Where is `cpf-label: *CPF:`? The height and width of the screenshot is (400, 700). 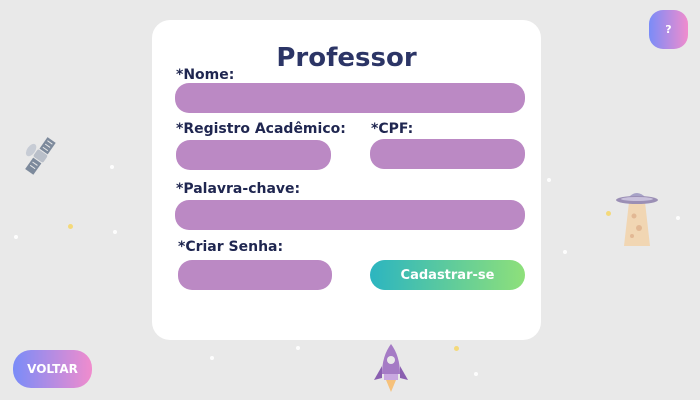 cpf-label: *CPF: is located at coordinates (392, 129).